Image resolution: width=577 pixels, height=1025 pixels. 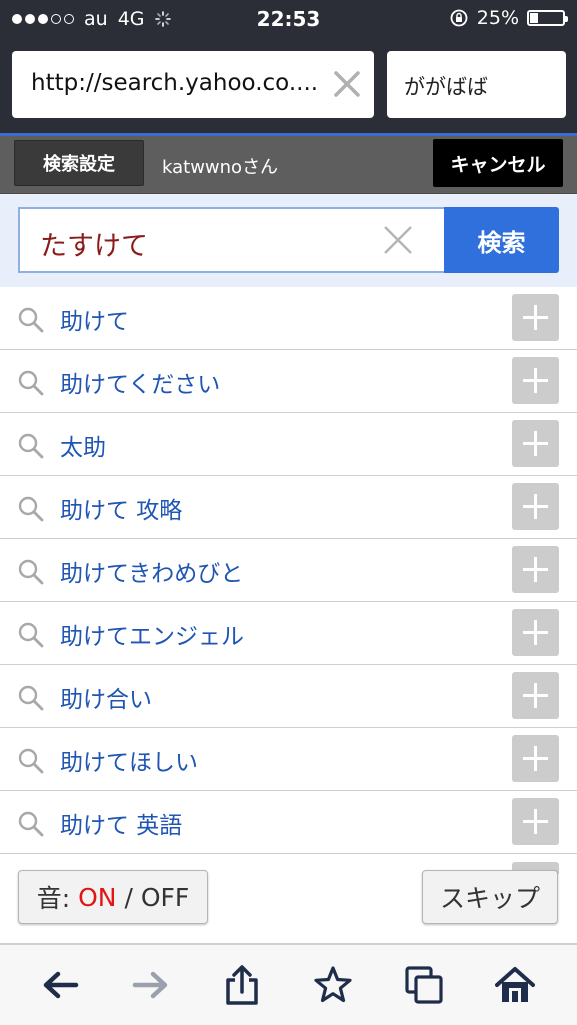 What do you see at coordinates (288, 165) in the screenshot?
I see `settings-bar: 検索設定 katwwnoさん キャンセル` at bounding box center [288, 165].